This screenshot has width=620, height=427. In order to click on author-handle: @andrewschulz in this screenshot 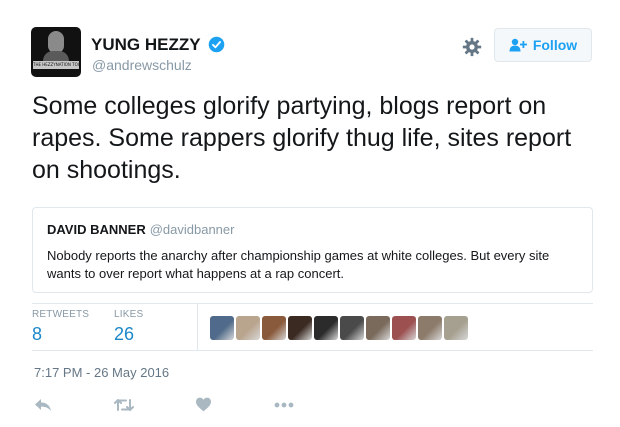, I will do `click(142, 65)`.